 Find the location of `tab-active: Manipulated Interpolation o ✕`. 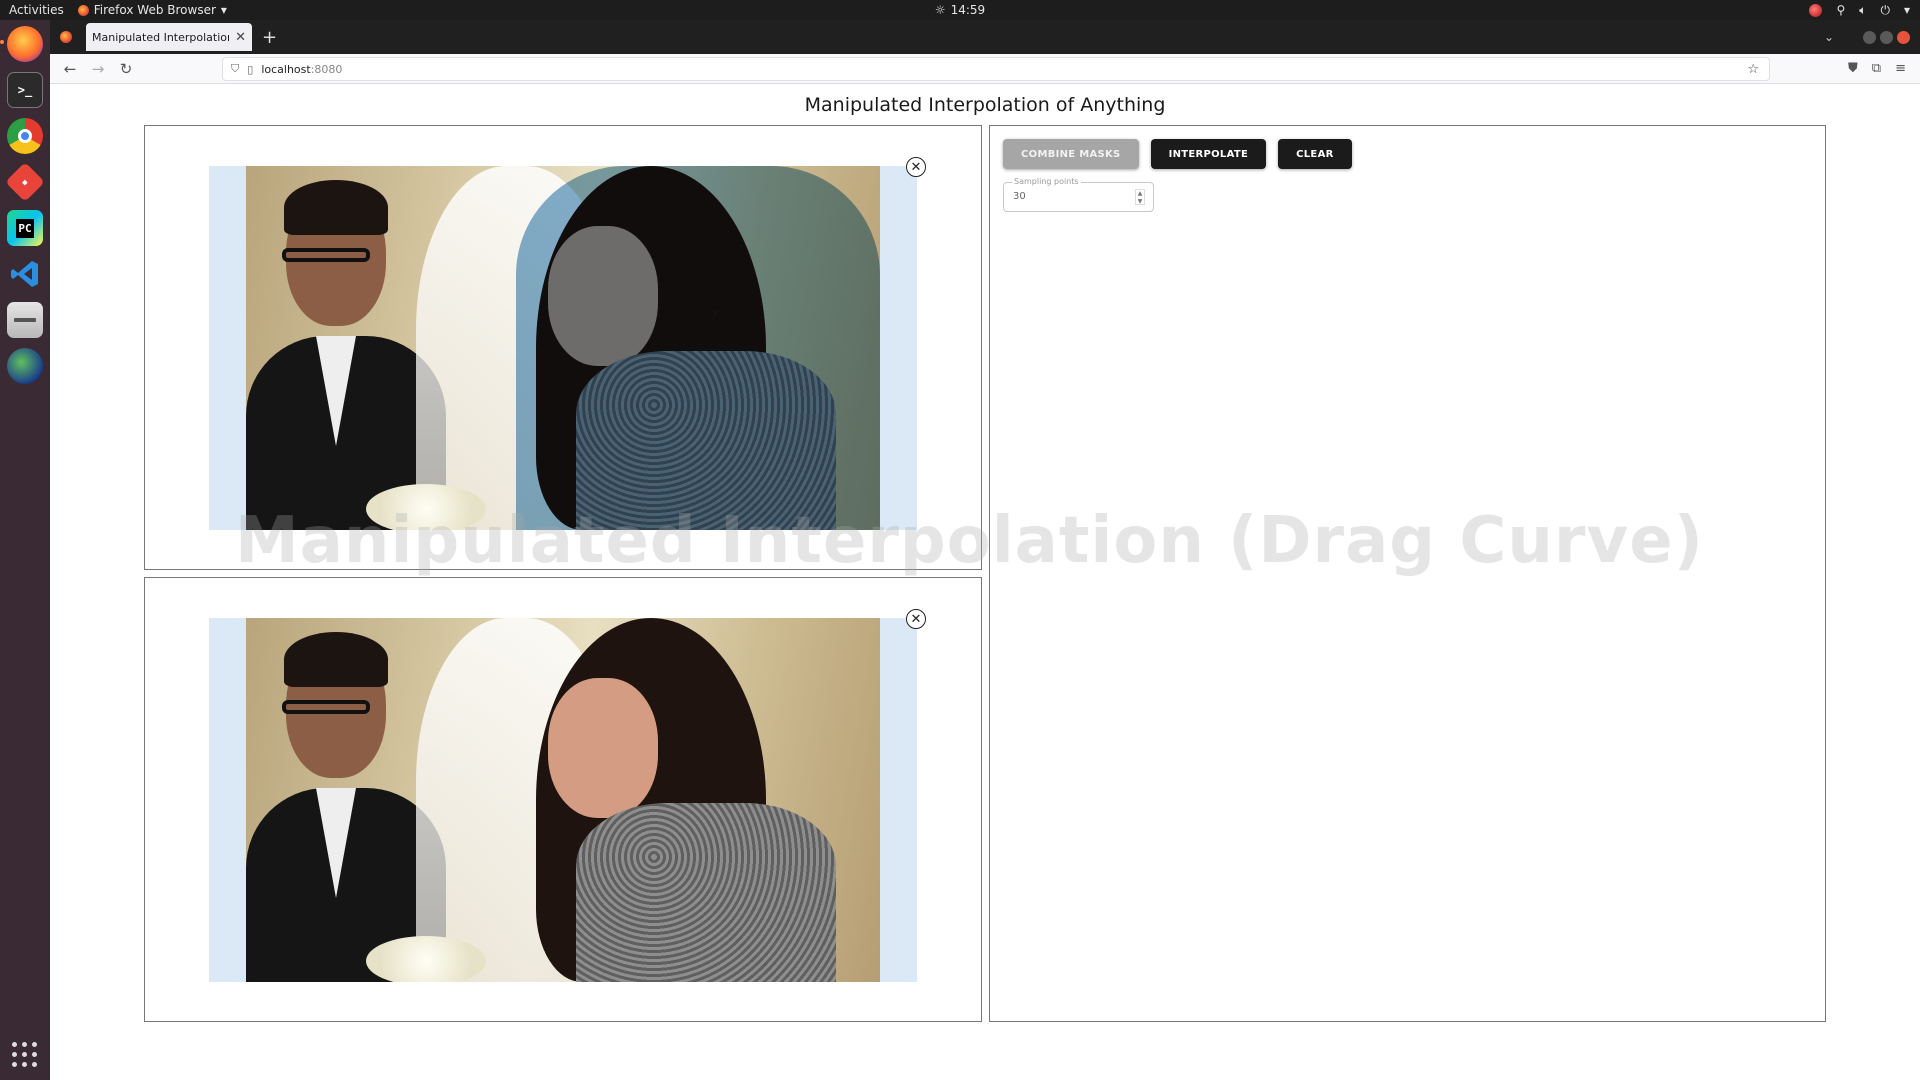

tab-active: Manipulated Interpolation o ✕ is located at coordinates (169, 37).